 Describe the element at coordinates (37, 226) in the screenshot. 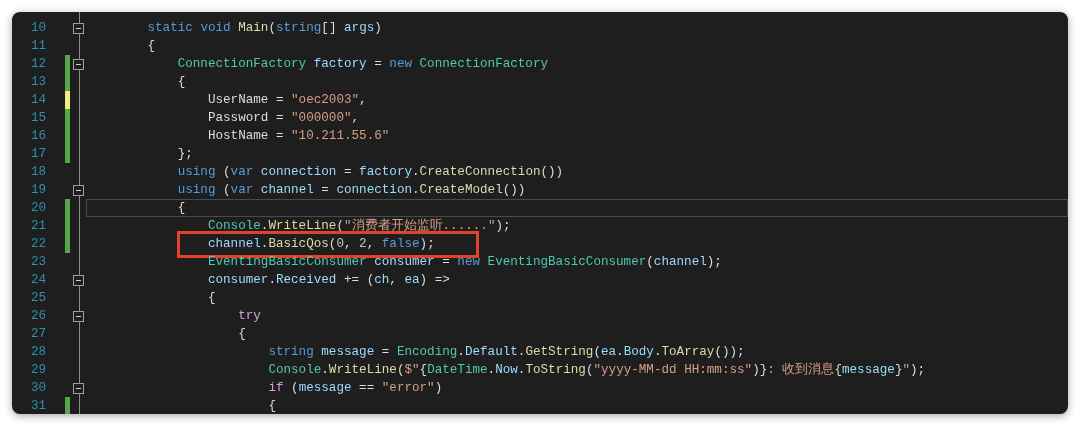

I see `line-number: 21` at that location.